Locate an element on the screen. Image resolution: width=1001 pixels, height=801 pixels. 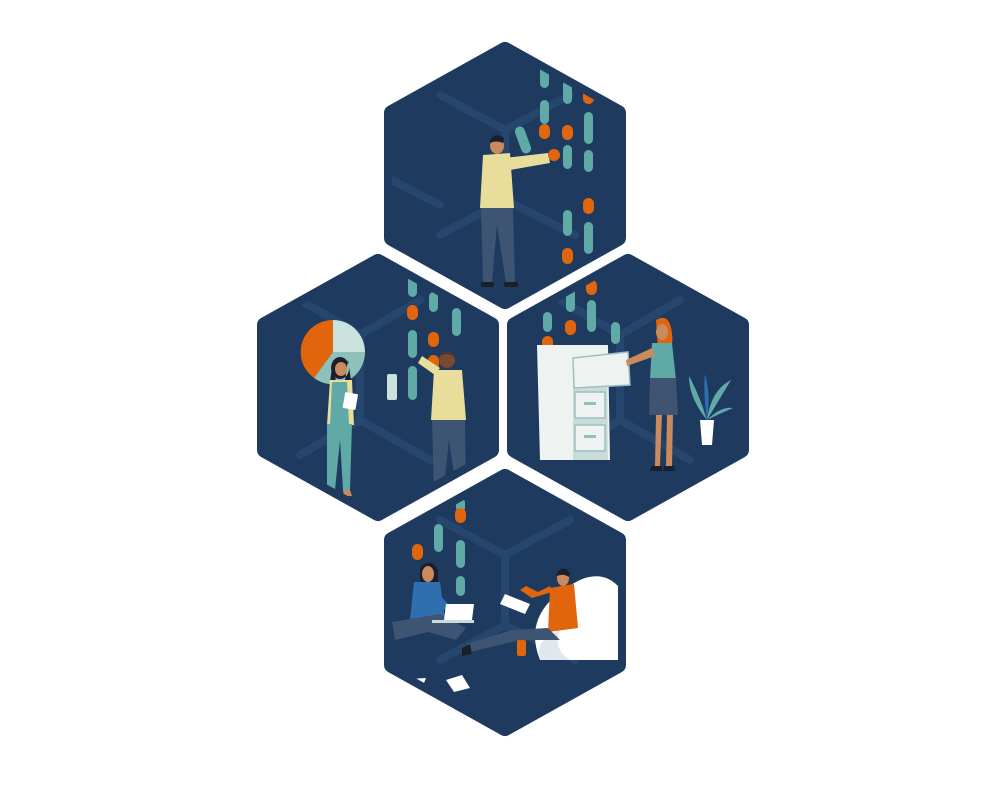
laptop-collaboration-scene is located at coordinates (505, 602).